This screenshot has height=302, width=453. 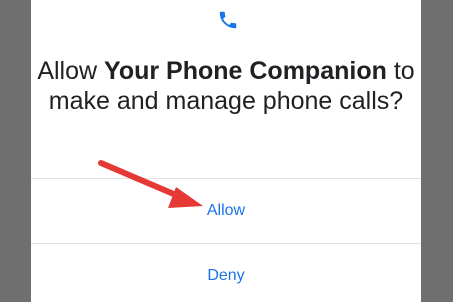 What do you see at coordinates (228, 20) in the screenshot?
I see `phone-icon` at bounding box center [228, 20].